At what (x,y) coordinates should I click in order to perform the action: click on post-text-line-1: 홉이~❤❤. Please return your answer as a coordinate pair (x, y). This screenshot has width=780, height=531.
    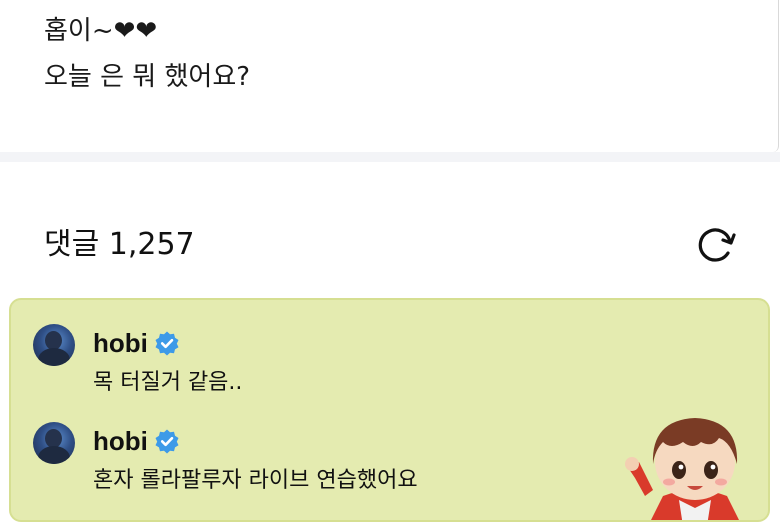
    Looking at the image, I should click on (101, 31).